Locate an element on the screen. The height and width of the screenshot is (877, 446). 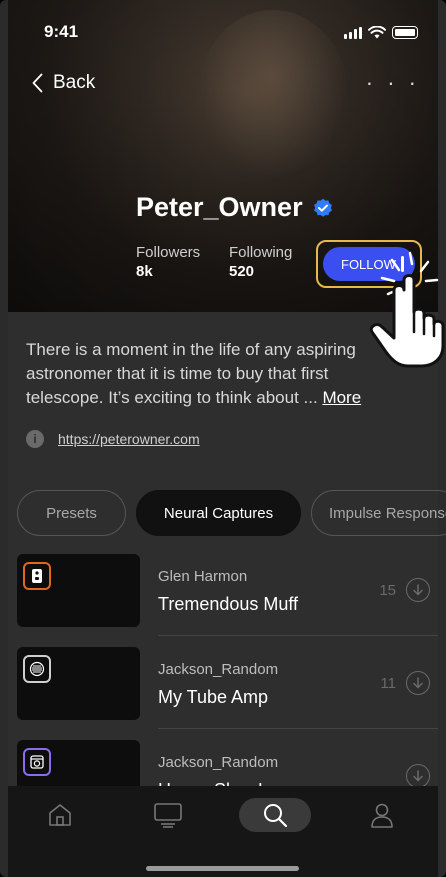
tab-neural-captures: Neural Captures is located at coordinates (218, 513).